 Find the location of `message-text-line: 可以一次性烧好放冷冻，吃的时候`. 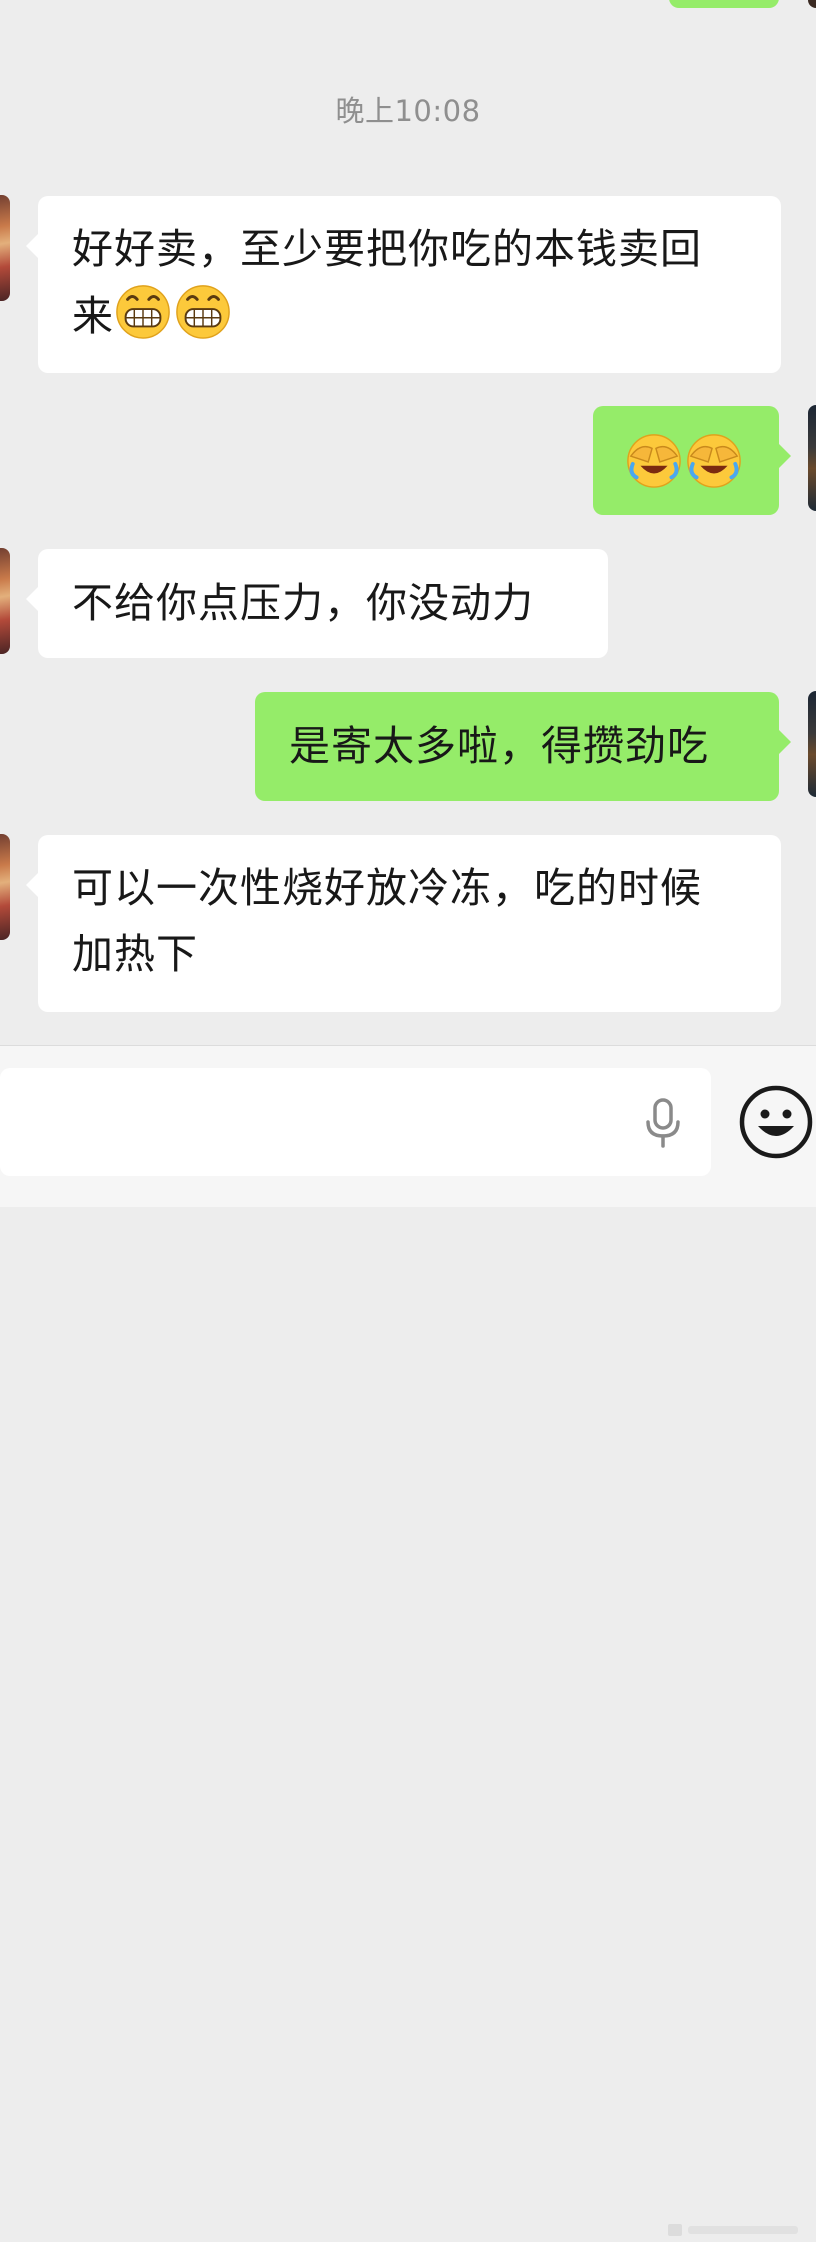

message-text-line: 可以一次性烧好放冷冻，吃的时候 is located at coordinates (387, 888).